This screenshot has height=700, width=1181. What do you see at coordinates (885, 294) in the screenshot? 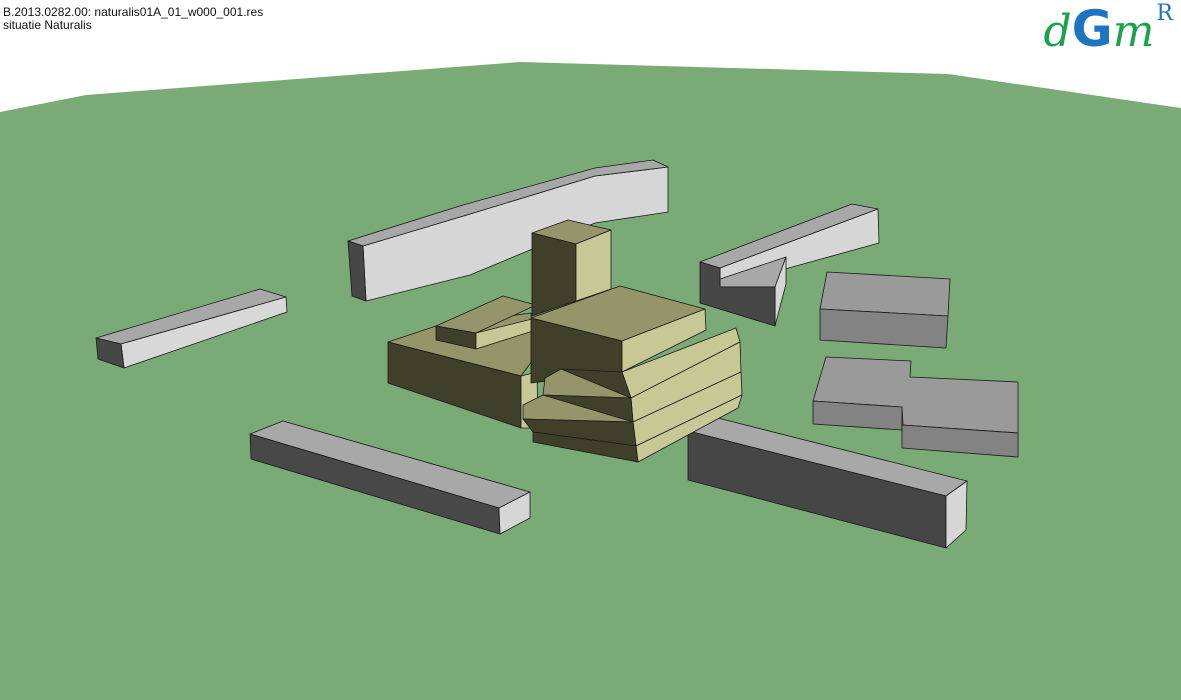
I see `building-top` at bounding box center [885, 294].